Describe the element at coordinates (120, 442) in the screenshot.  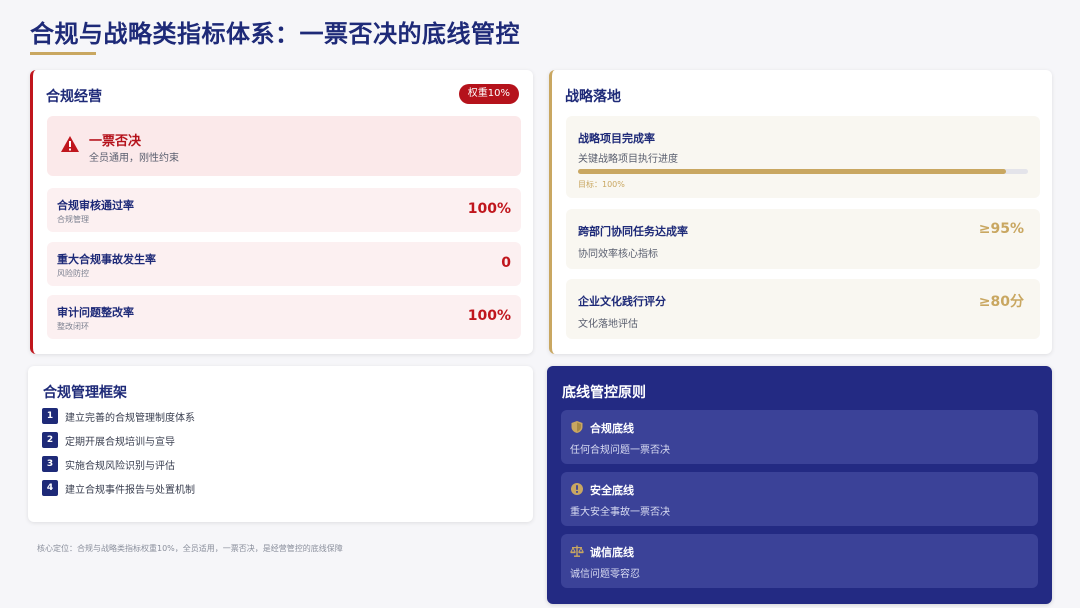
I see `step-text: 定期开展合规培训与宣导` at that location.